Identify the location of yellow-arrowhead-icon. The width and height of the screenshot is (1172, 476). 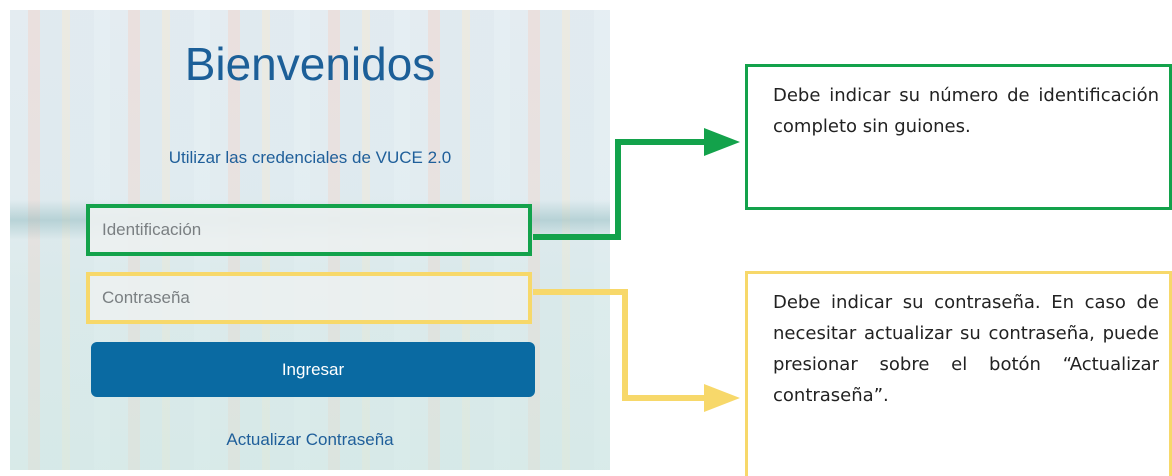
(722, 398).